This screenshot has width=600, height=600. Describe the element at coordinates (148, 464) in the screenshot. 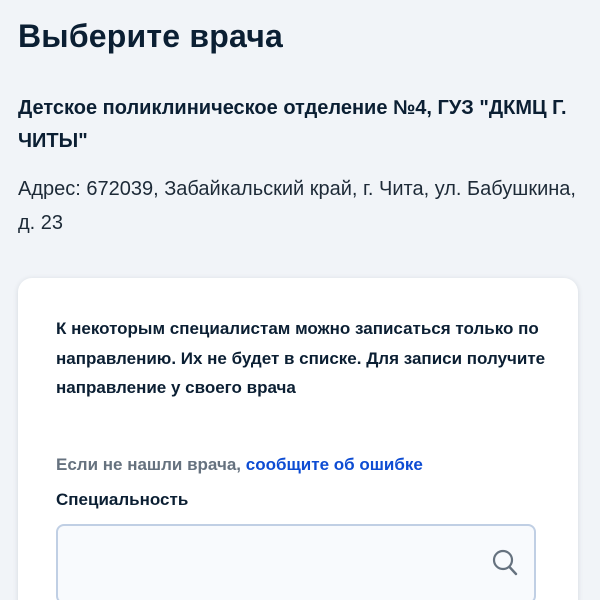

I see `hint-text: Если не нашли врача,` at that location.